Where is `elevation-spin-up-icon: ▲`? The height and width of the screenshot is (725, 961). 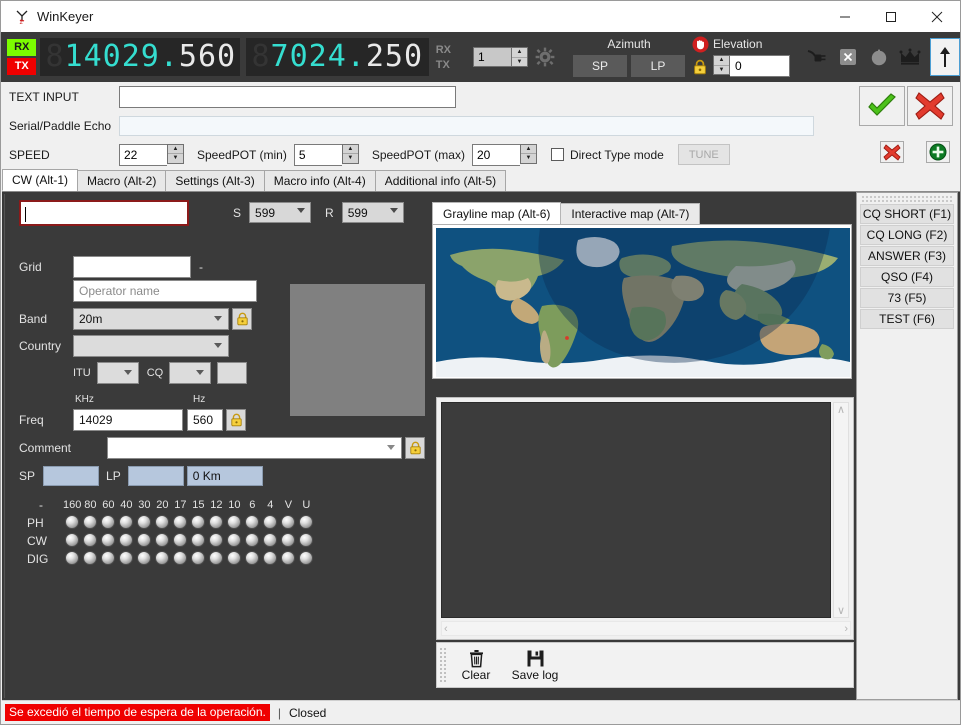 elevation-spin-up-icon: ▲ is located at coordinates (721, 61).